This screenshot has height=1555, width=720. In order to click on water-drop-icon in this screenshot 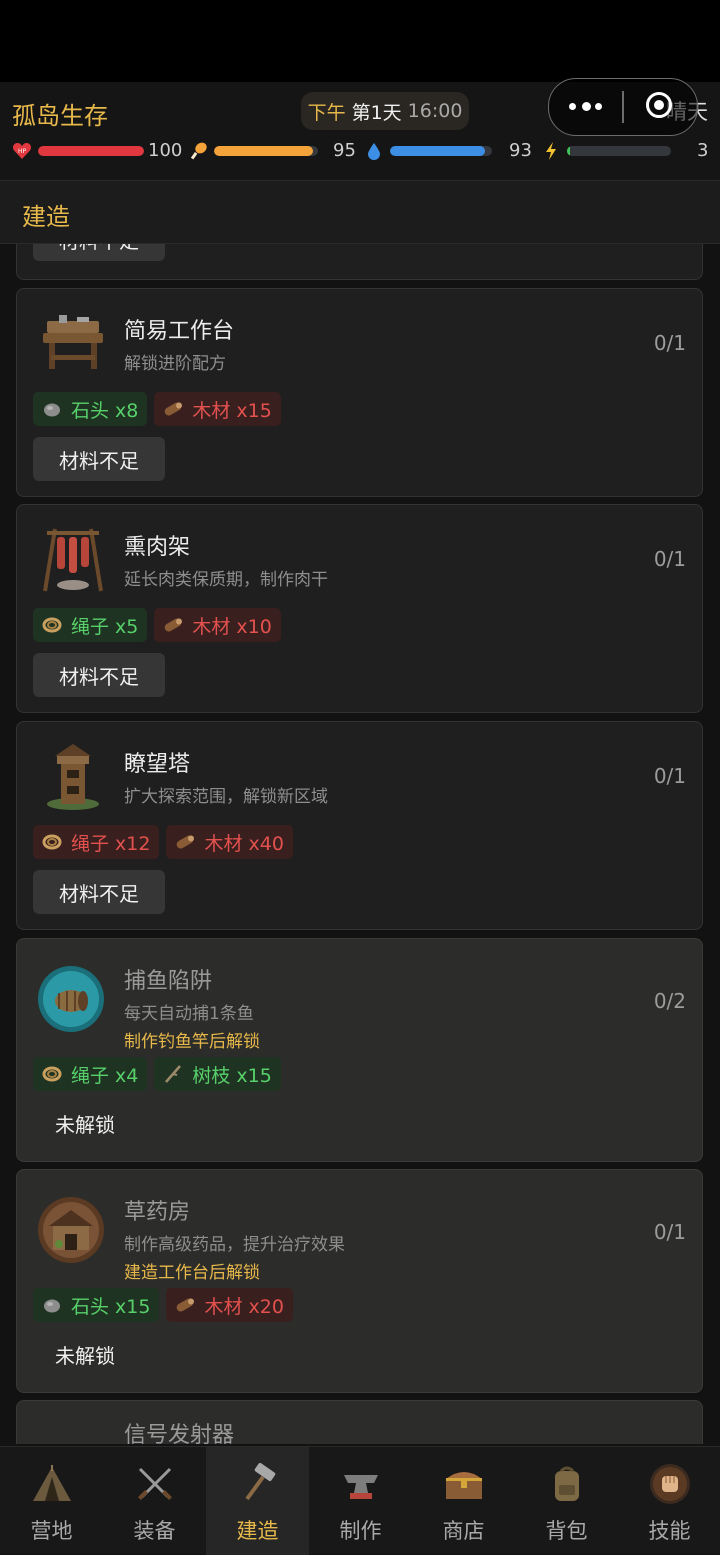, I will do `click(374, 151)`.